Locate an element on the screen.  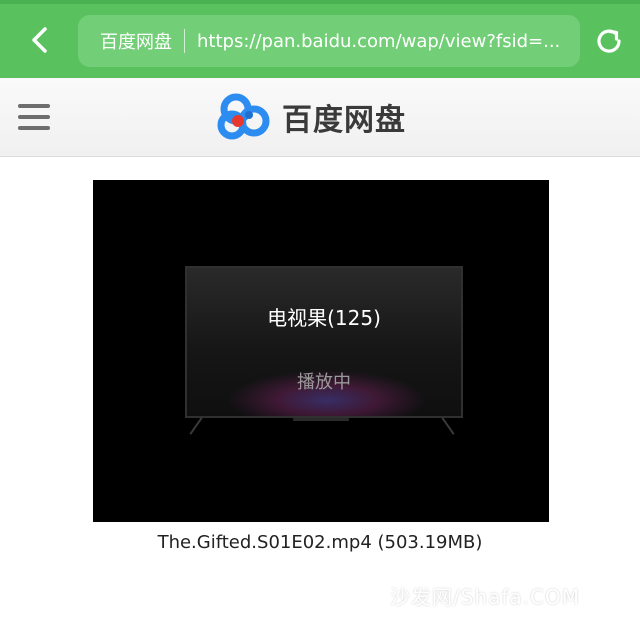
file-name-caption: The.Gifted.S01E02.mp4 (503.19MB) is located at coordinates (320, 542).